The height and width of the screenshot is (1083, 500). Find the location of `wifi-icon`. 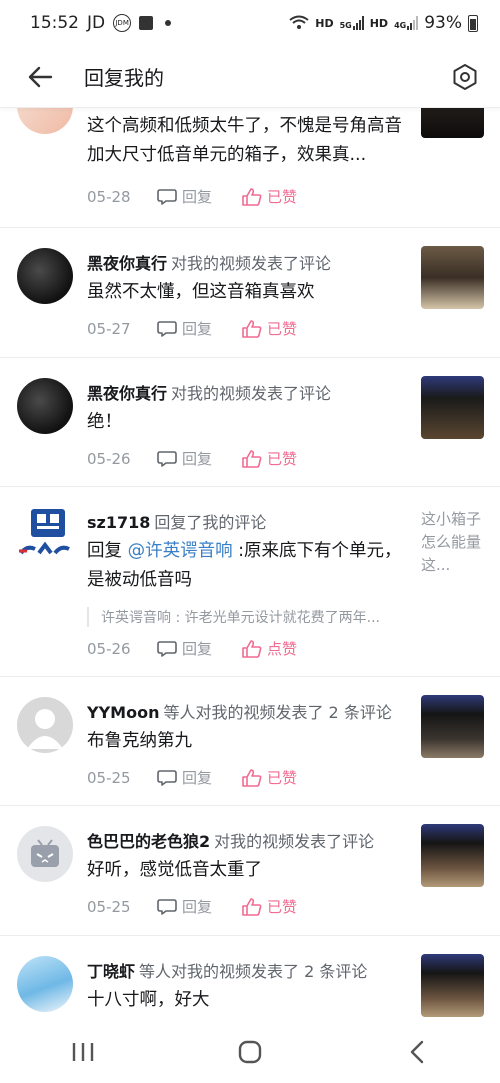

wifi-icon is located at coordinates (299, 23).